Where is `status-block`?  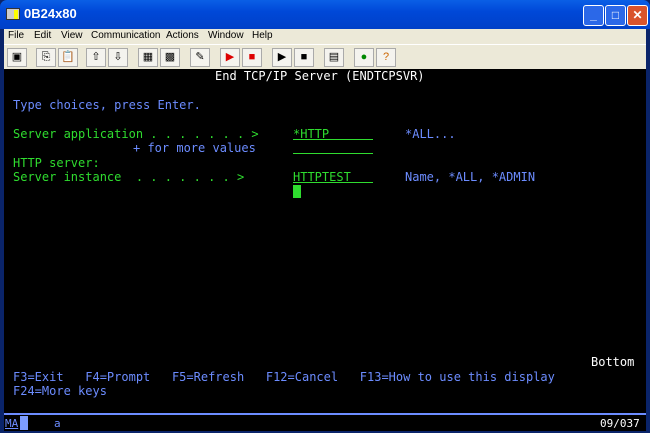
status-block is located at coordinates (24, 423).